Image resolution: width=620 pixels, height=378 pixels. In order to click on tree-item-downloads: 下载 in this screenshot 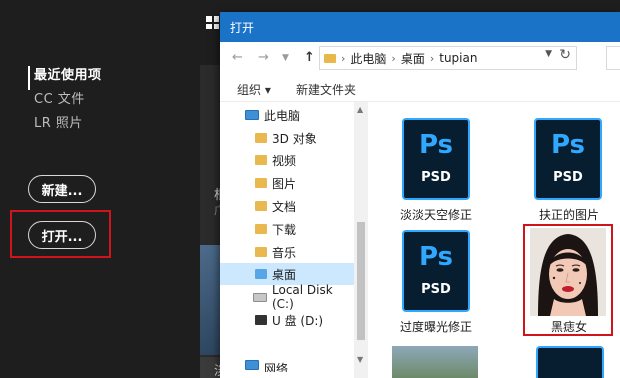, I will do `click(287, 229)`.